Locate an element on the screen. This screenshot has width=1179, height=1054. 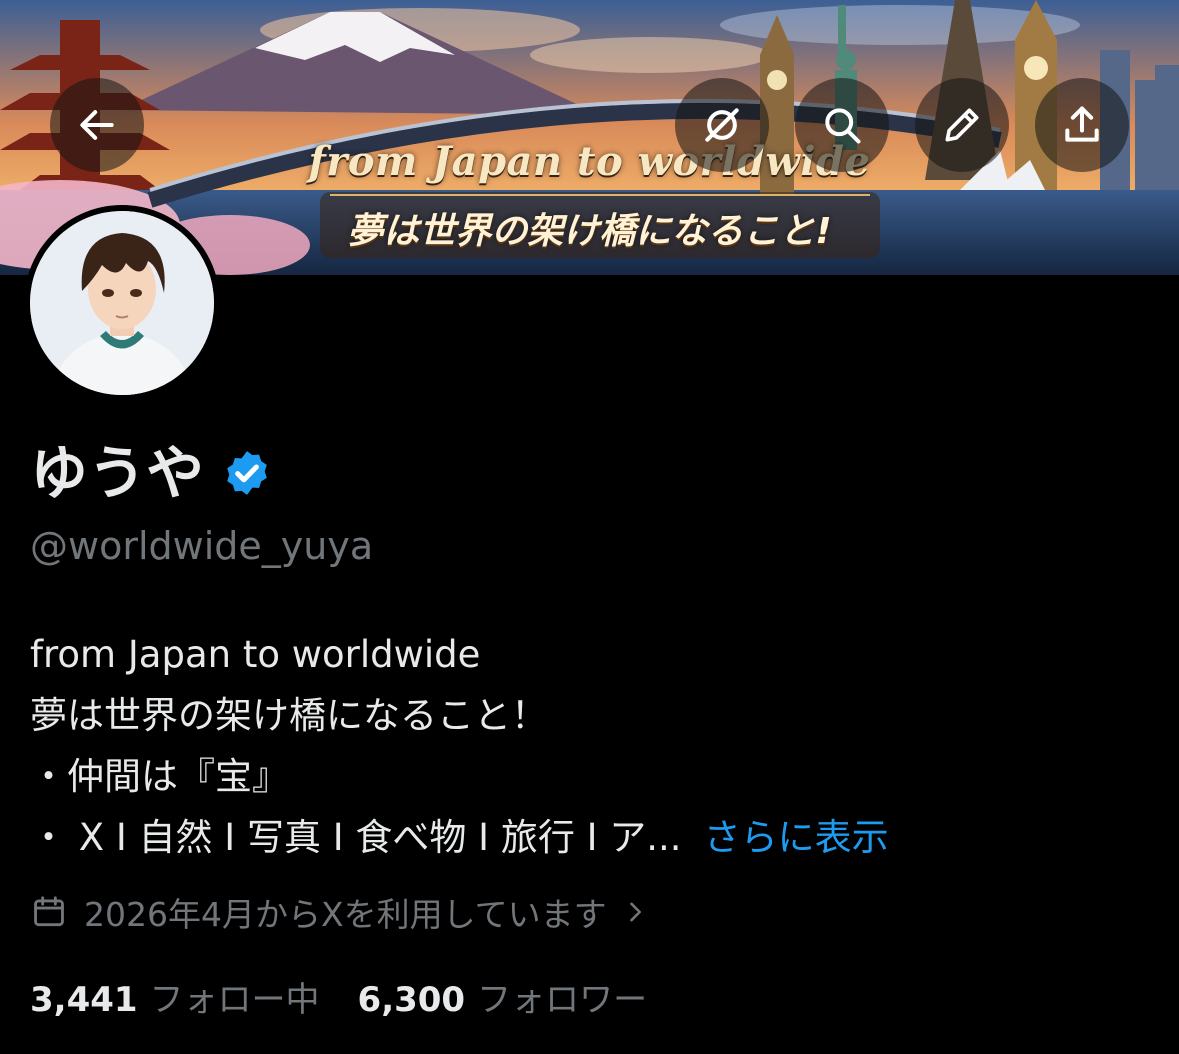
pencil-icon is located at coordinates (962, 125).